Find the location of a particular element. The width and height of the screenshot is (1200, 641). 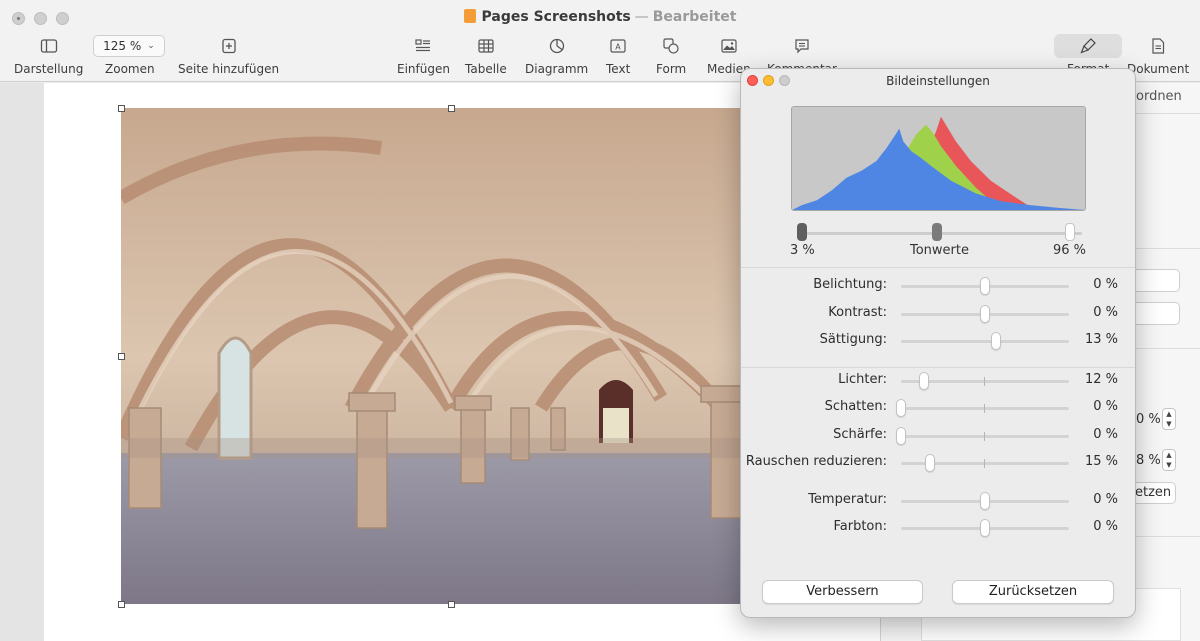

resize-handle-bottom-left is located at coordinates (121, 604).